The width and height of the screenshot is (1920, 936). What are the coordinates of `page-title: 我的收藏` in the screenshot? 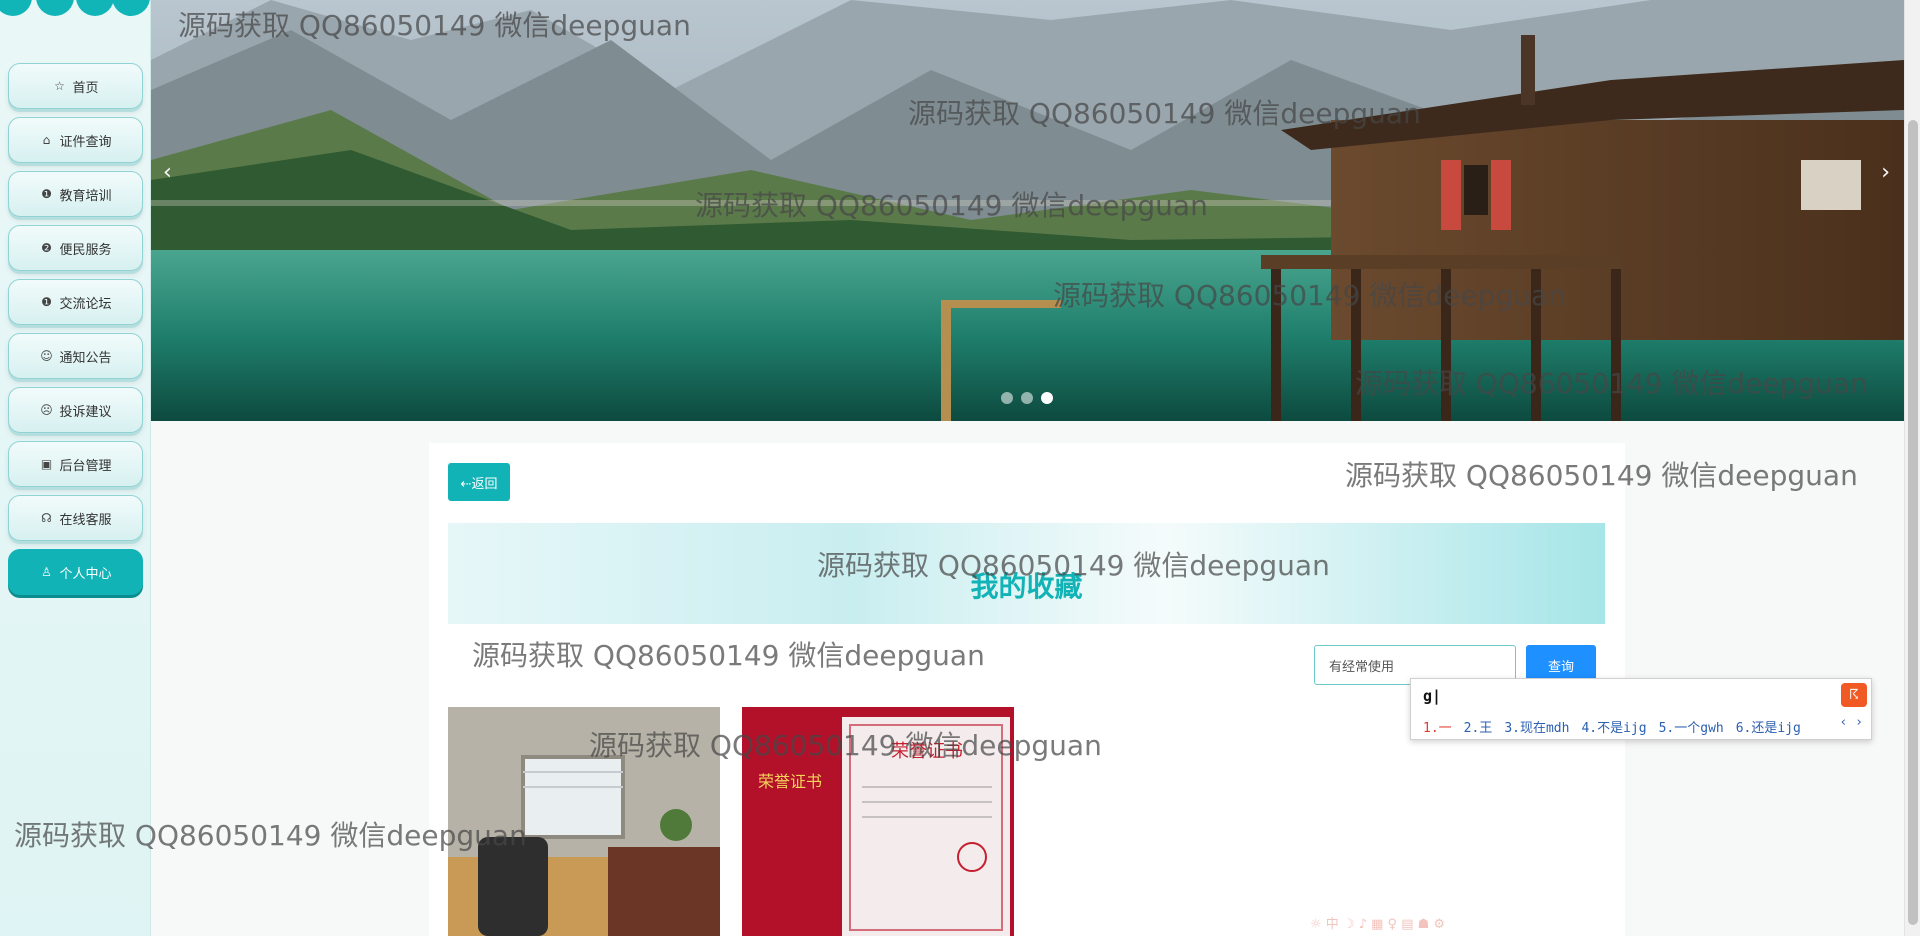 It's located at (1026, 586).